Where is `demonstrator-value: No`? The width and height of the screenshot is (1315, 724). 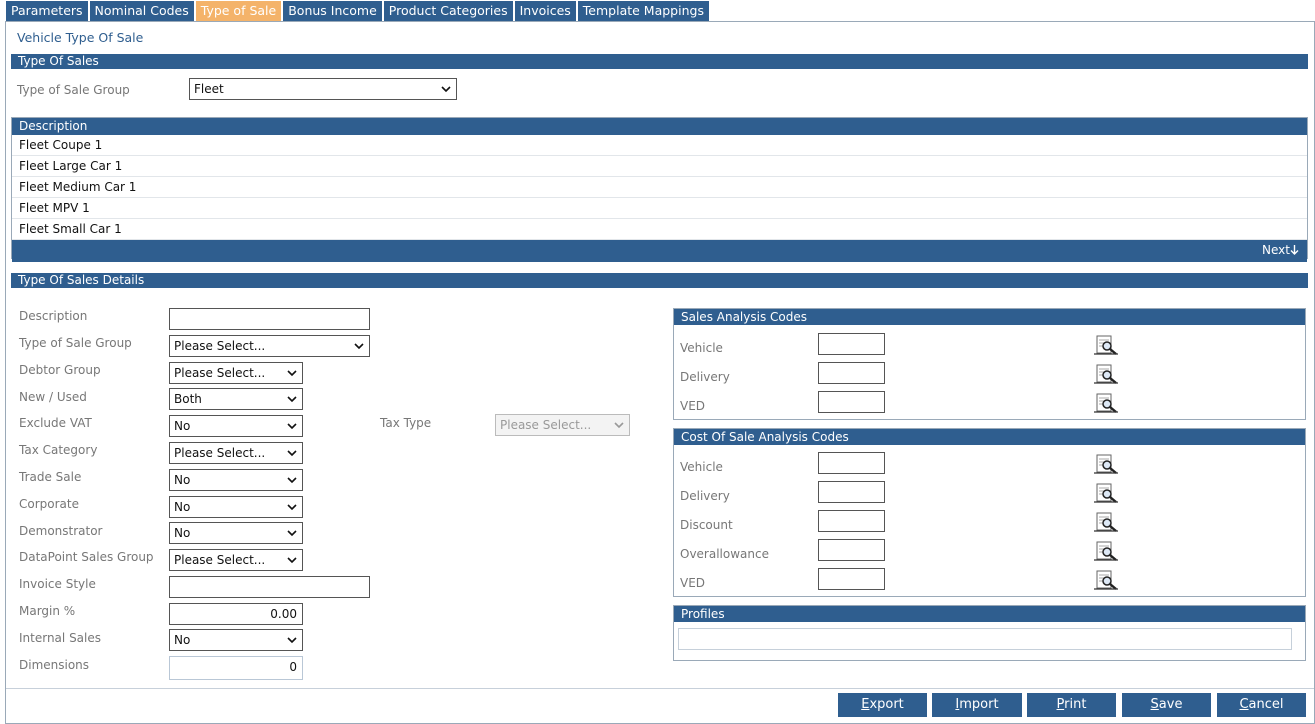
demonstrator-value: No is located at coordinates (182, 533).